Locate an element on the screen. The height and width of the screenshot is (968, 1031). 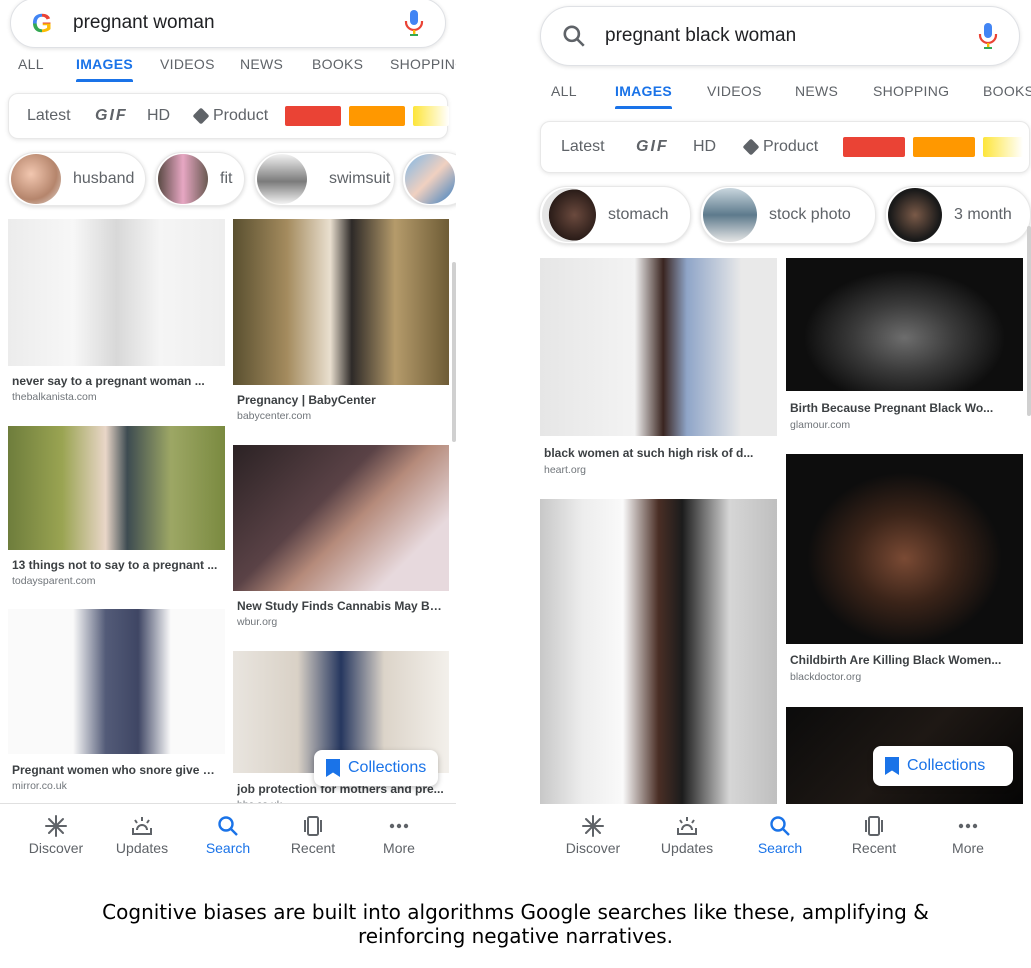
search-bar: pregnant black woman is located at coordinates (780, 36).